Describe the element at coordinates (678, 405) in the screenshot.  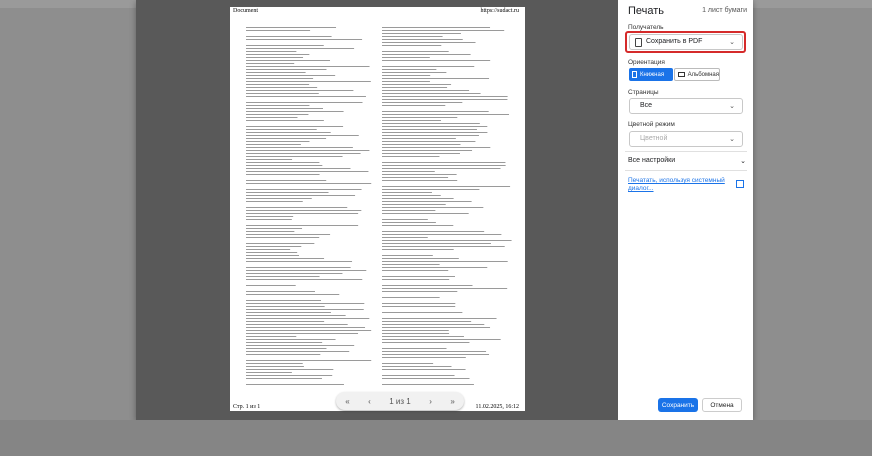
I see `save-button: Сохранить` at that location.